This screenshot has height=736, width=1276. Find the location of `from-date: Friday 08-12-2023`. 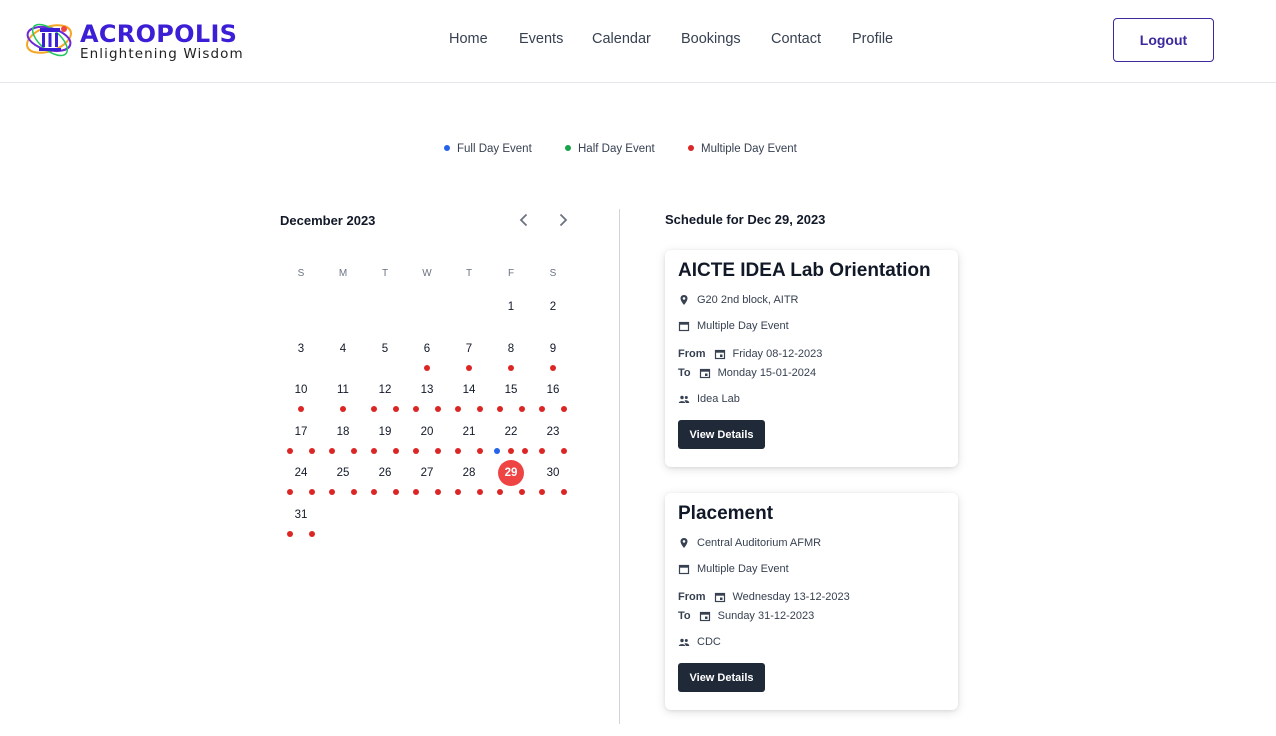

from-date: Friday 08-12-2023 is located at coordinates (777, 354).